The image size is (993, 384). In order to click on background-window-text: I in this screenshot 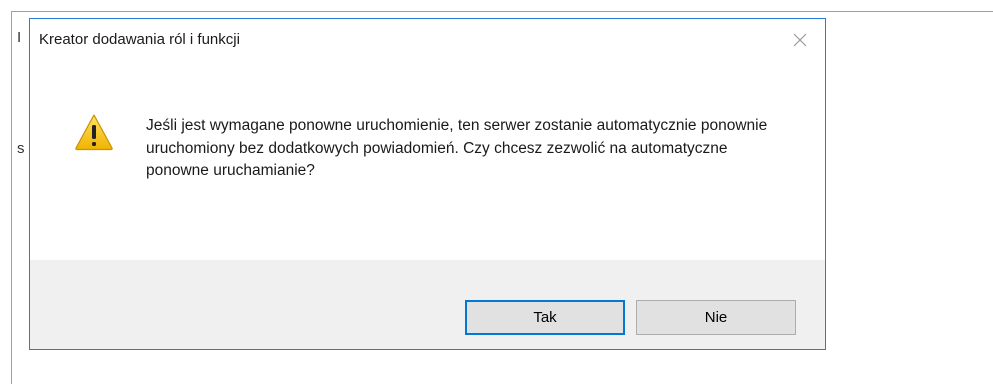, I will do `click(19, 37)`.